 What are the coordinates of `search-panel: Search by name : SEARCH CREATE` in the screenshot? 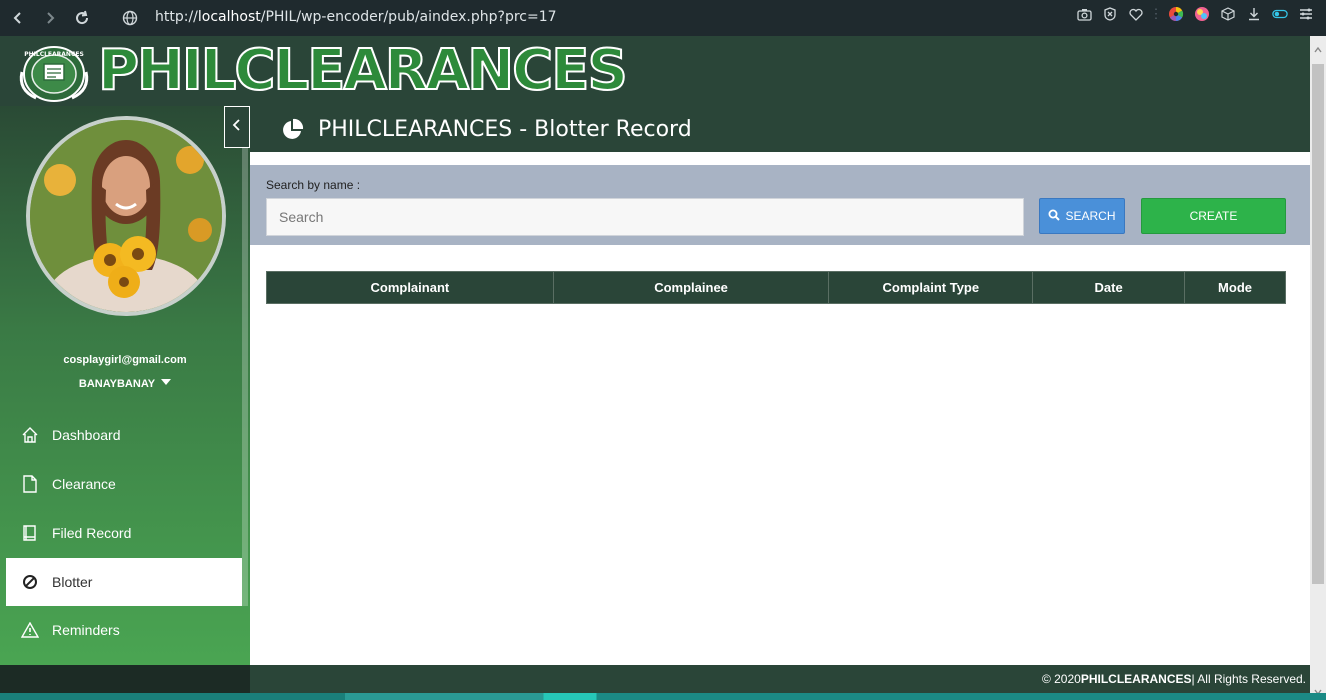 It's located at (780, 205).